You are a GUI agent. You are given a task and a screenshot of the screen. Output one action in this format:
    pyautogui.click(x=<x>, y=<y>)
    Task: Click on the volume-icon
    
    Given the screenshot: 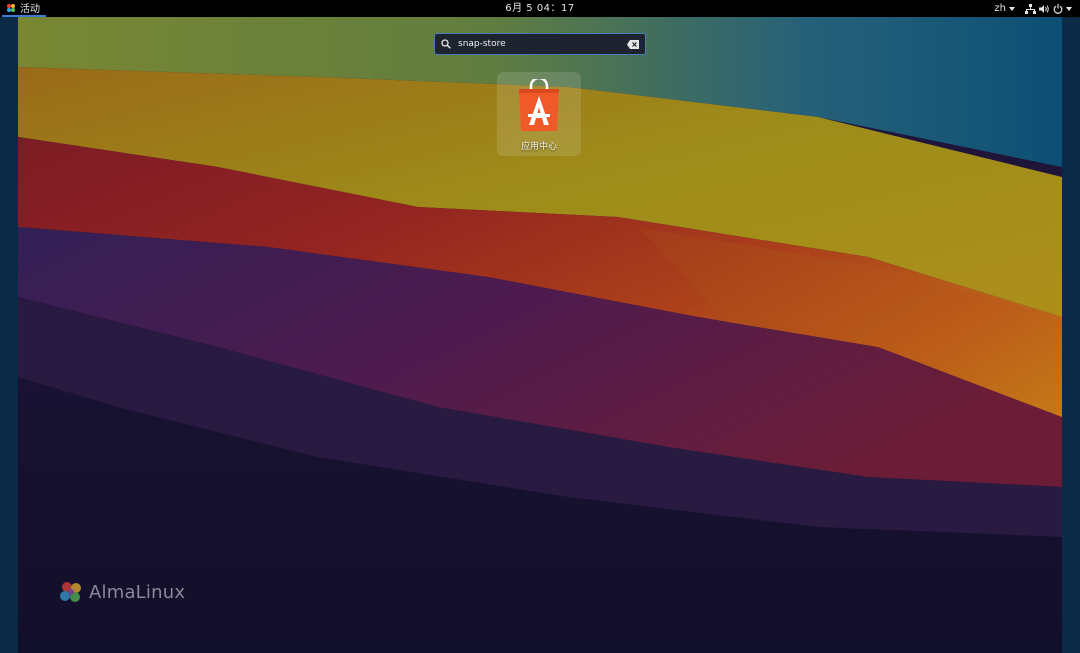 What is the action you would take?
    pyautogui.click(x=1044, y=8)
    